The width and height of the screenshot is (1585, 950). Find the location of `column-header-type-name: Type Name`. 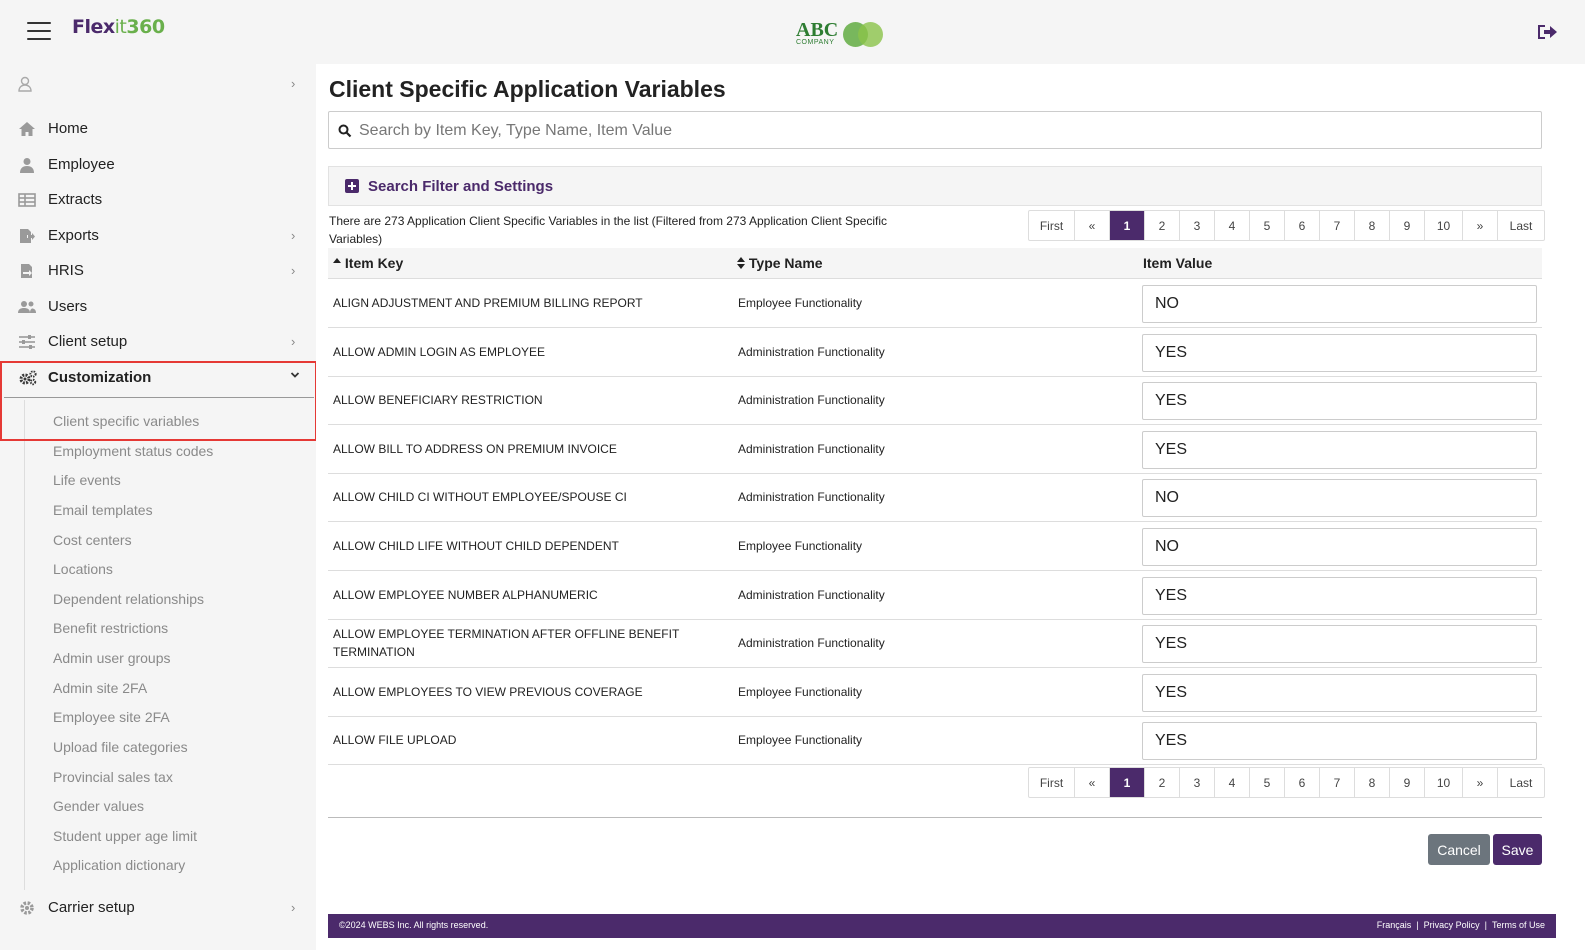

column-header-type-name: Type Name is located at coordinates (780, 263).